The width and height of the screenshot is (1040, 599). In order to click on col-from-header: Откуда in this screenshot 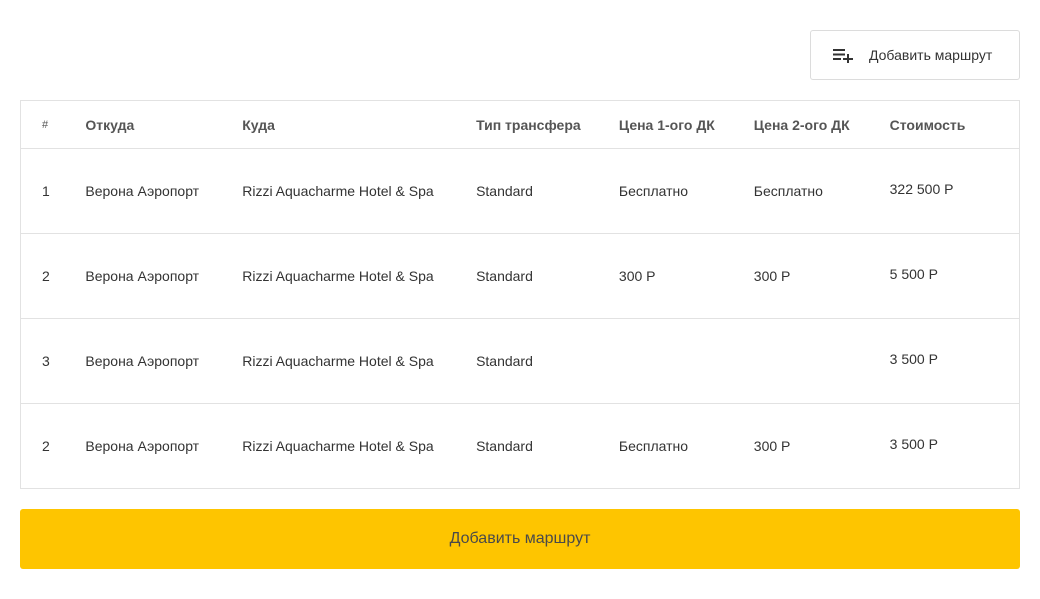, I will do `click(164, 124)`.